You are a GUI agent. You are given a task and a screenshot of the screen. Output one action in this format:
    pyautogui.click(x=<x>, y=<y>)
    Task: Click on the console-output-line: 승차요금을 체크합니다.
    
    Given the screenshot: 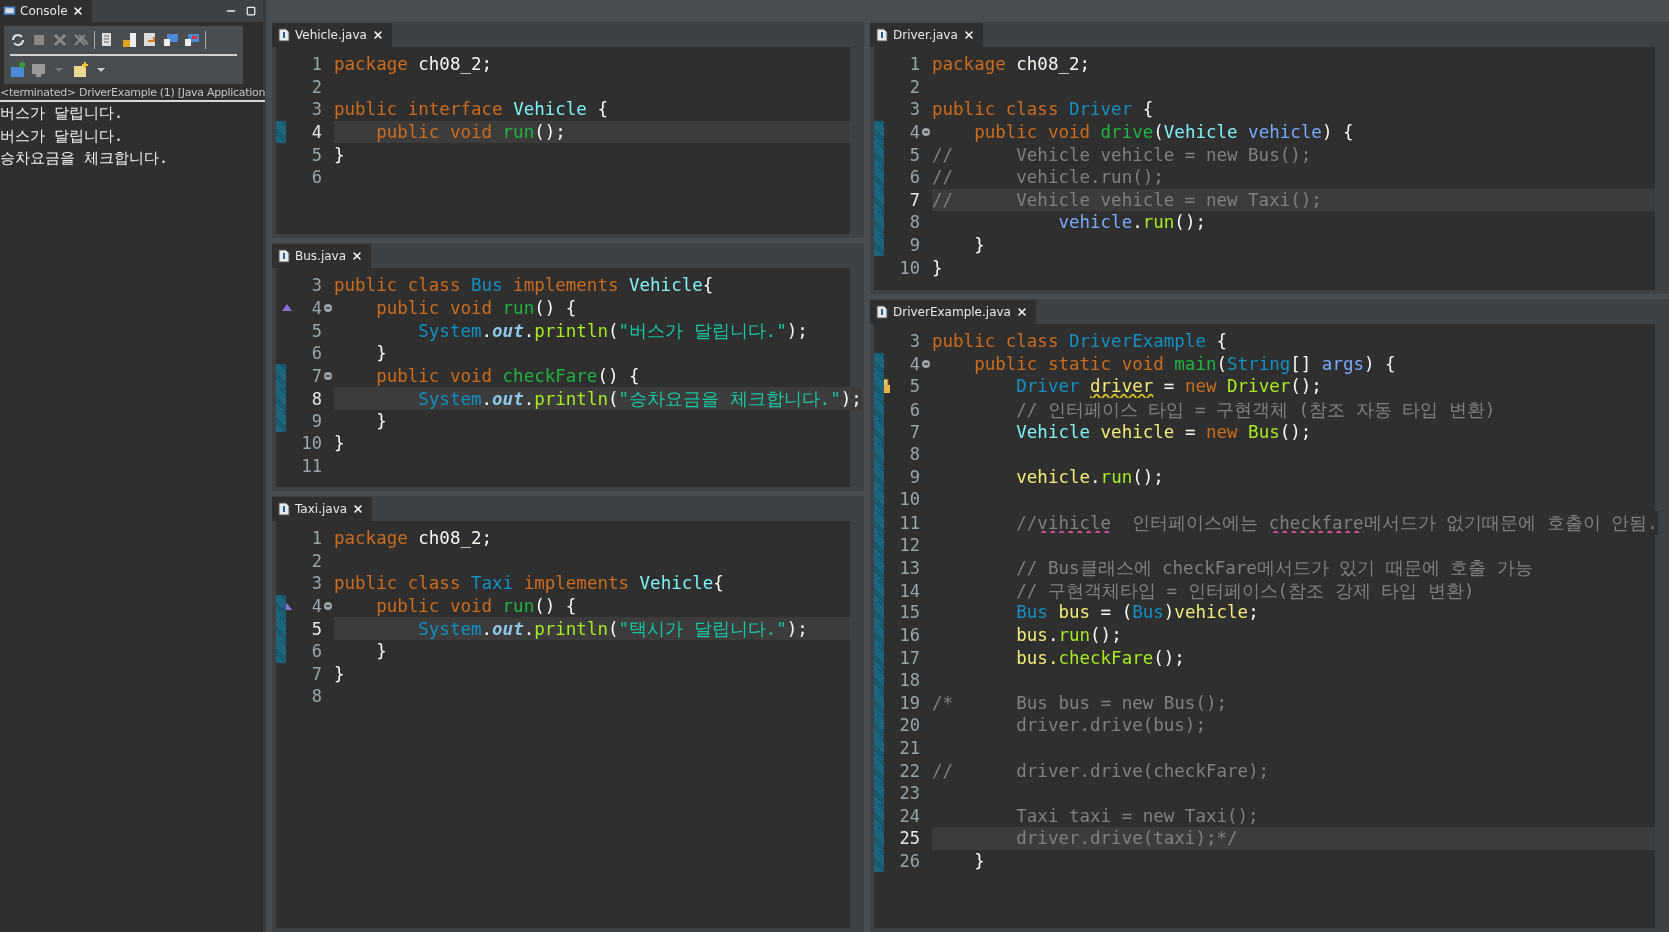 What is the action you would take?
    pyautogui.click(x=85, y=158)
    